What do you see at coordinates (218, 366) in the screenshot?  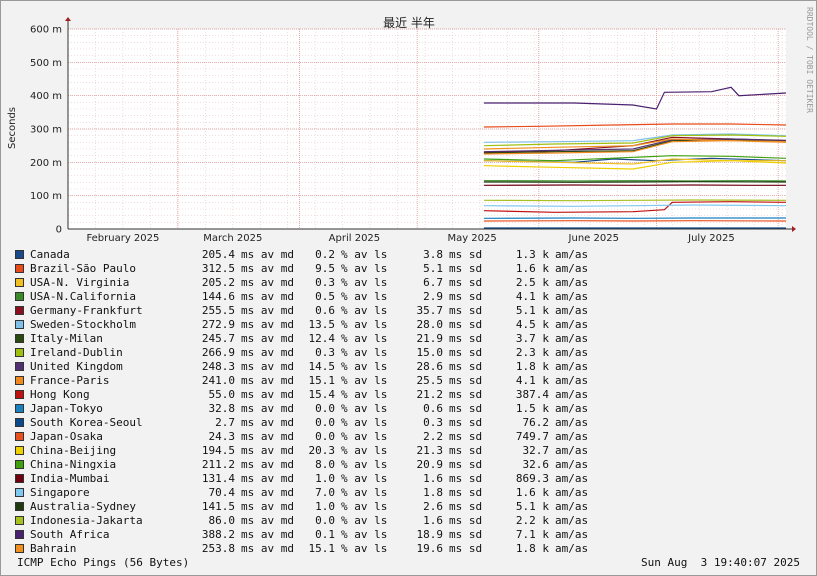 I see `legend-median: 248.3` at bounding box center [218, 366].